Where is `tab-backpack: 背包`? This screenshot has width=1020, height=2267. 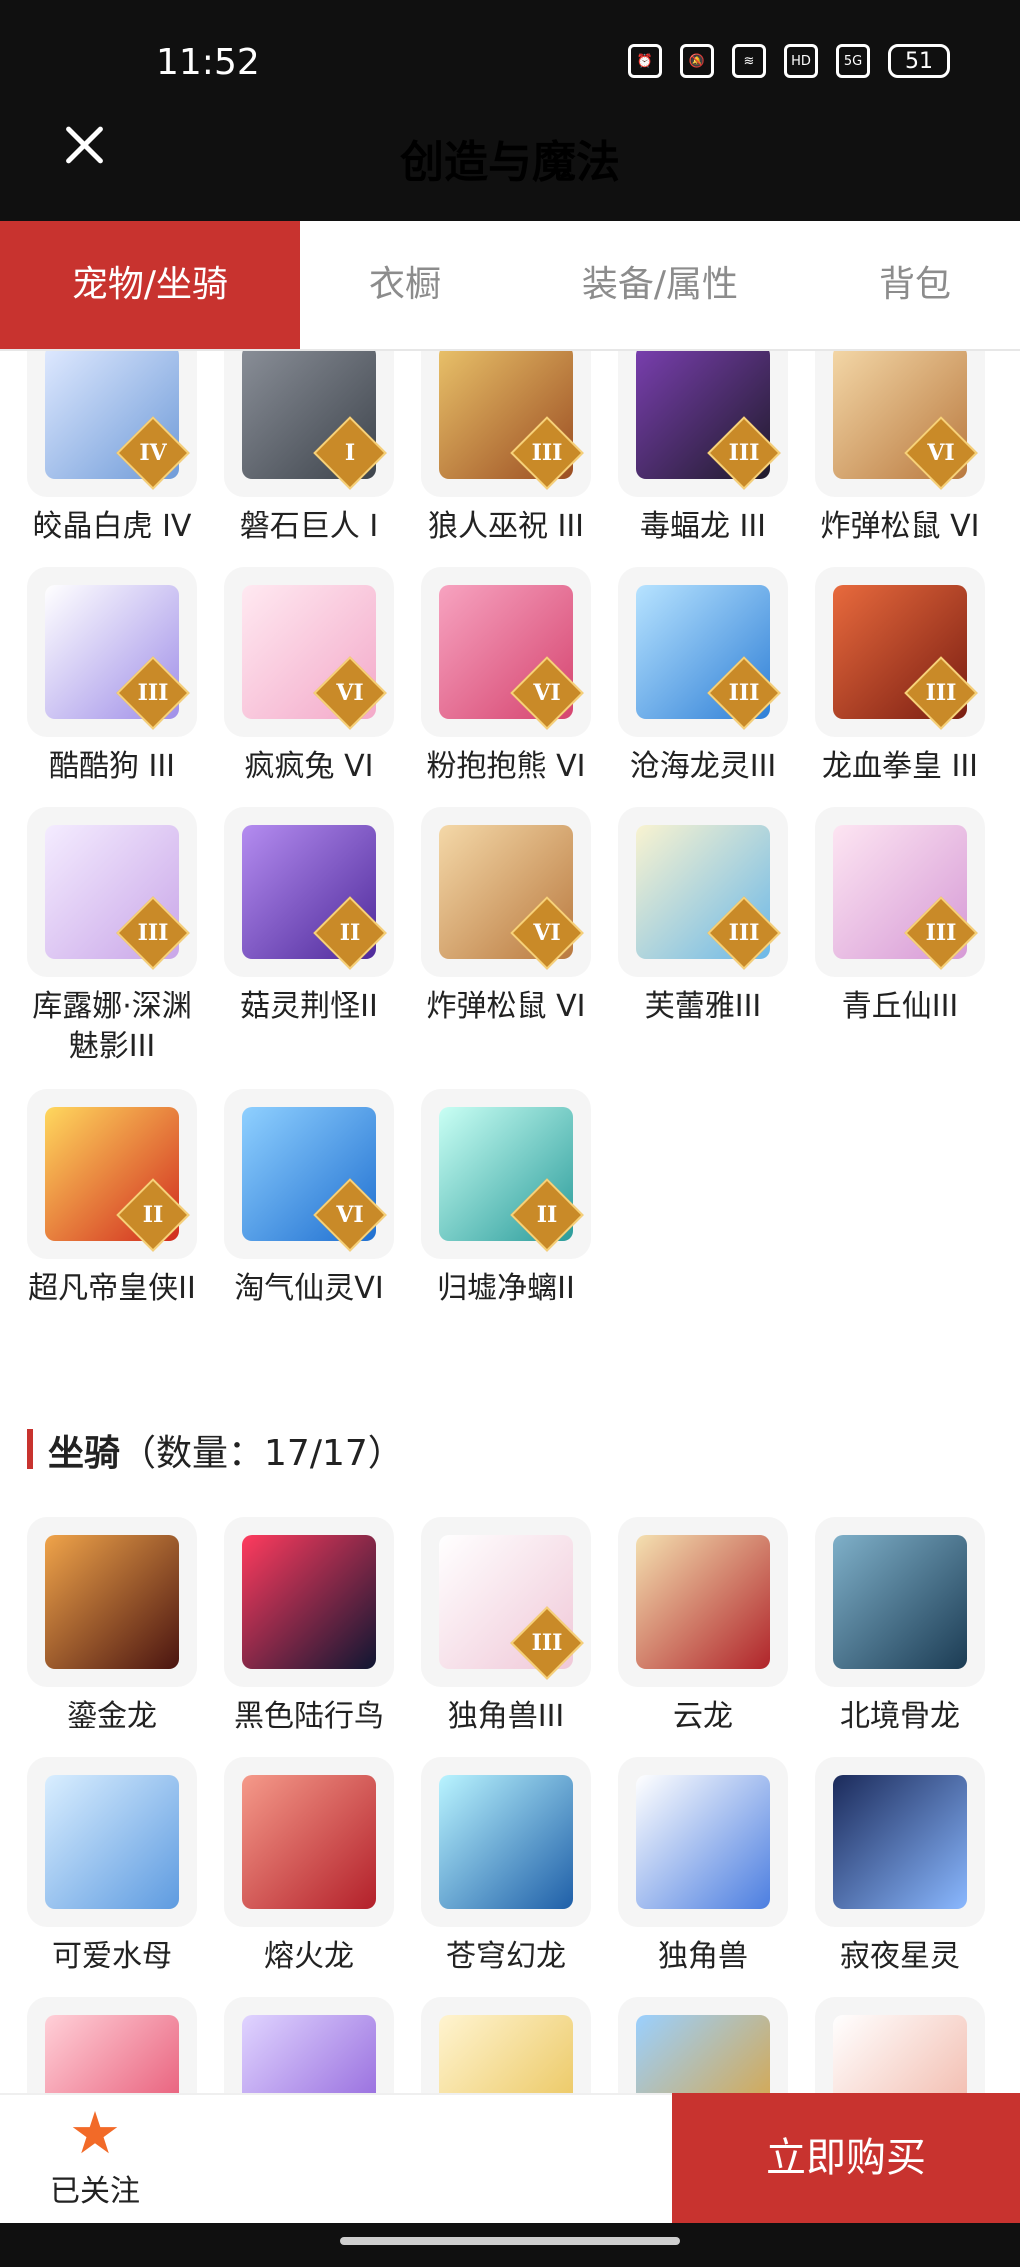
tab-backpack: 背包 is located at coordinates (915, 285).